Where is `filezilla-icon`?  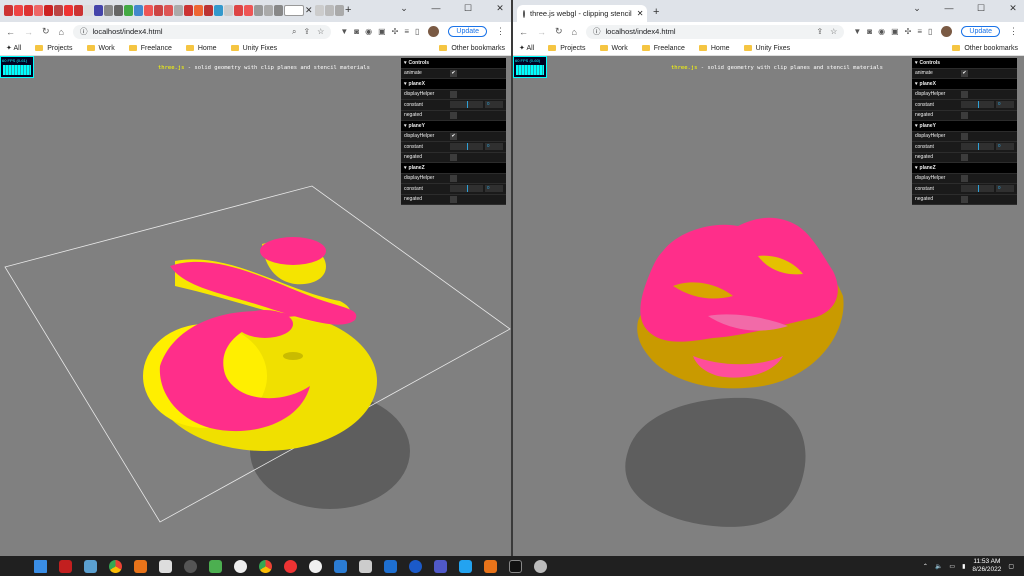 filezilla-icon is located at coordinates (65, 566).